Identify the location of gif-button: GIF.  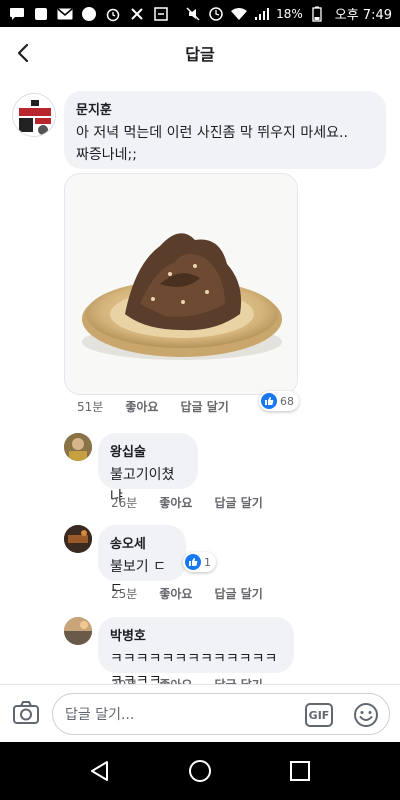
(319, 715).